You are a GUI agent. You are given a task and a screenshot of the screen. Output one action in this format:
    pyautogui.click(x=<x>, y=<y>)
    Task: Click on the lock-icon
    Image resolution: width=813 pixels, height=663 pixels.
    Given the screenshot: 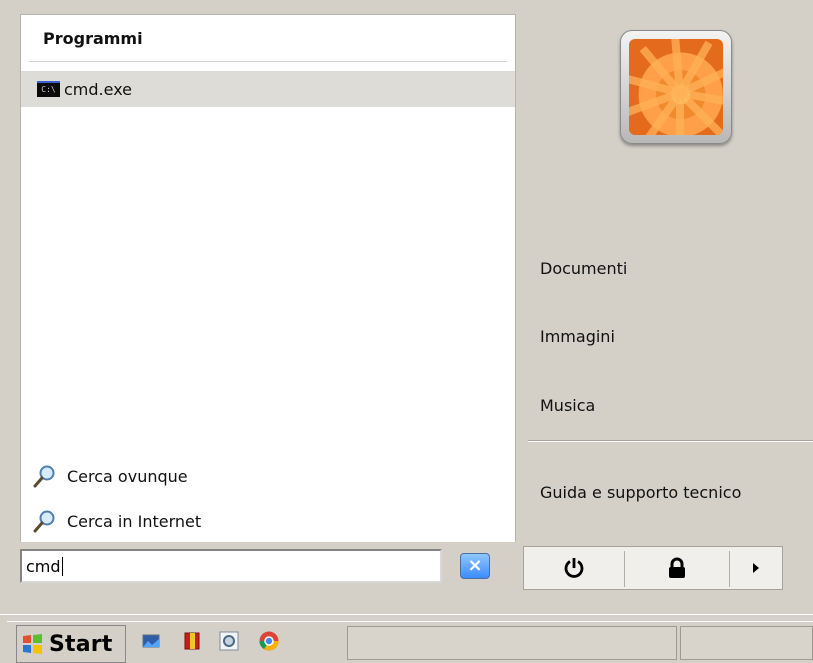 What is the action you would take?
    pyautogui.click(x=677, y=567)
    